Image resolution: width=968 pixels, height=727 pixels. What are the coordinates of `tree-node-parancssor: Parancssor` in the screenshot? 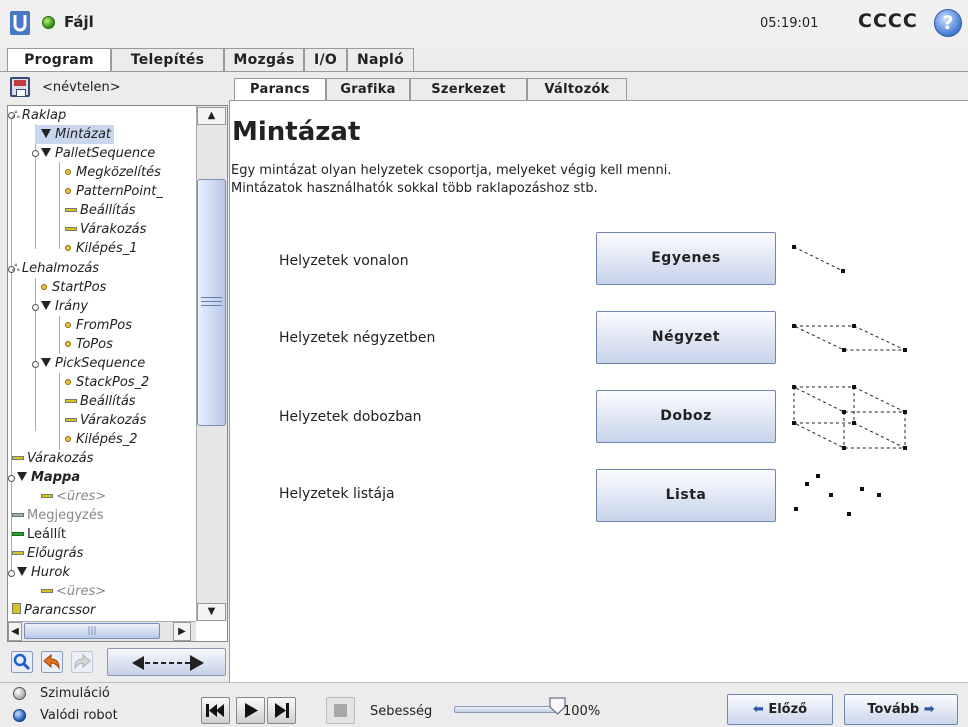 It's located at (53, 610).